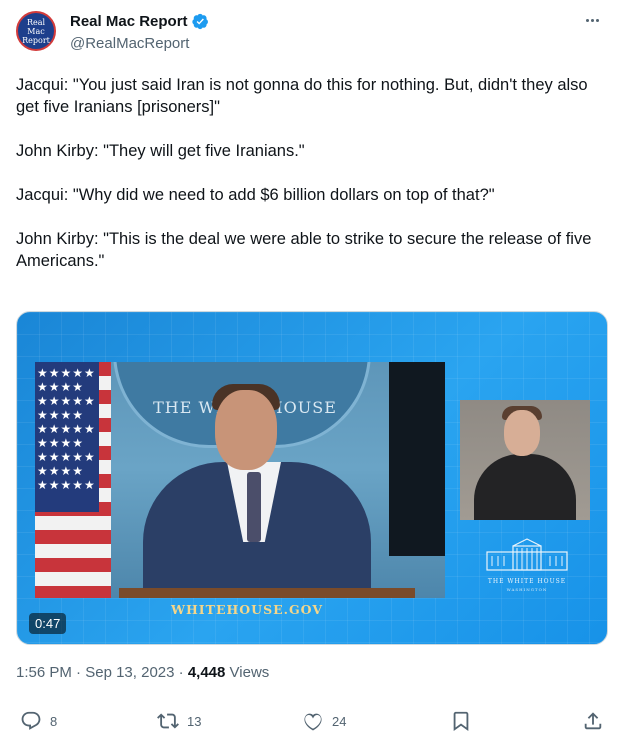 This screenshot has width=624, height=750. What do you see at coordinates (168, 721) in the screenshot?
I see `retweet-icon` at bounding box center [168, 721].